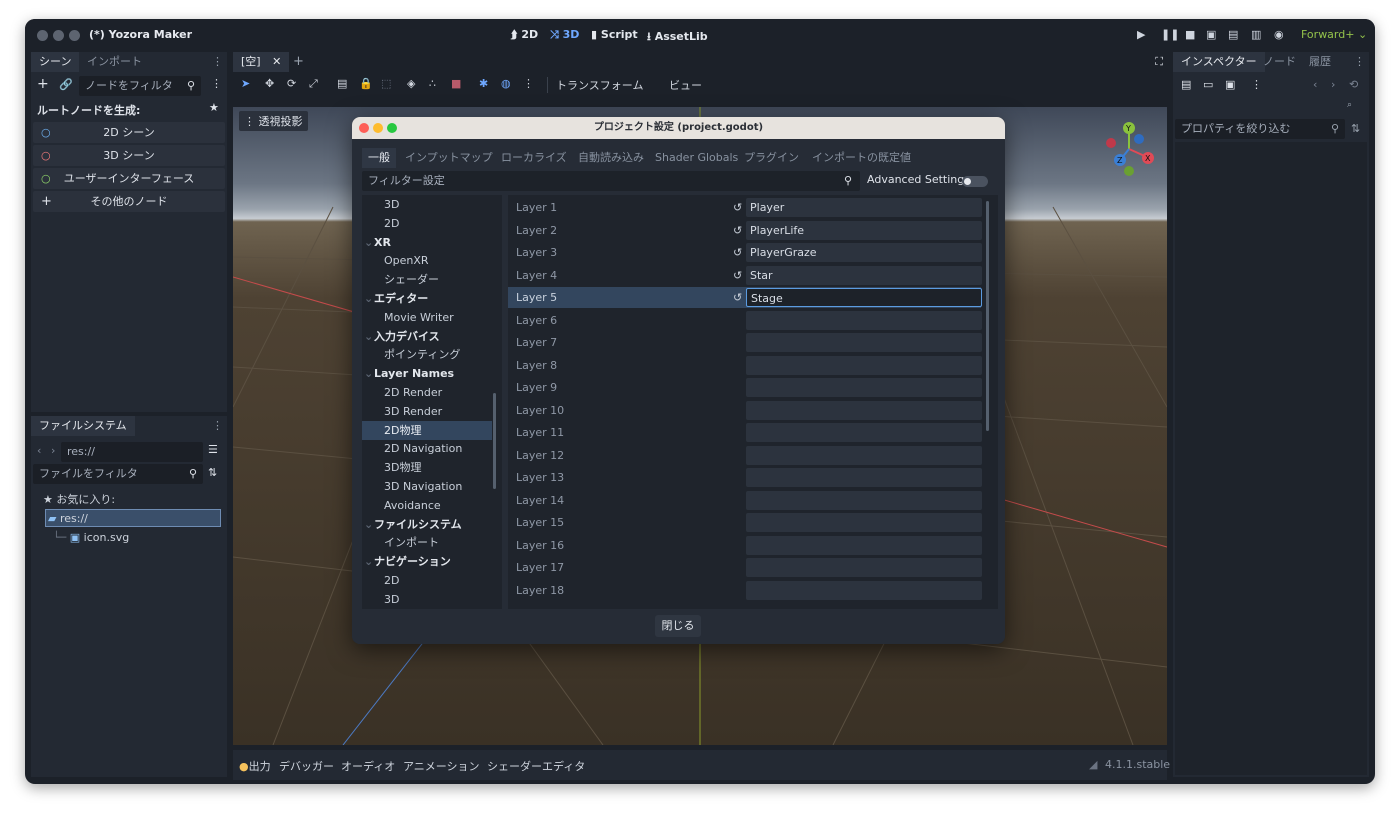  I want to click on add-node-icon: +, so click(43, 84).